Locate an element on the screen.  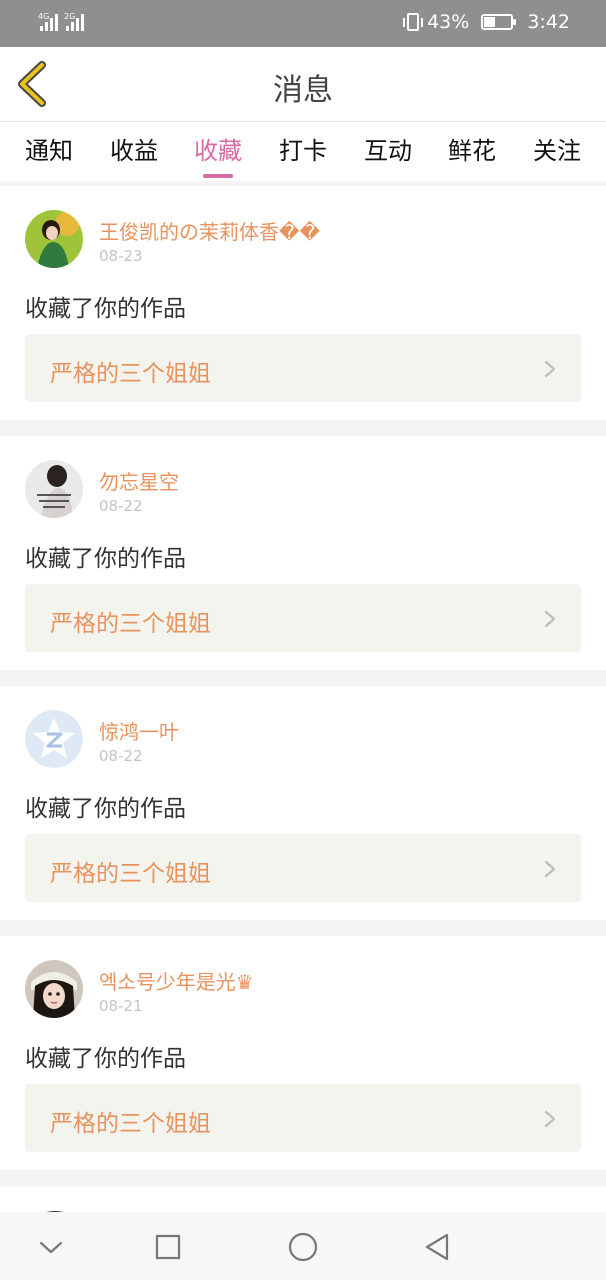
tab-notifications: 通知 is located at coordinates (49, 148).